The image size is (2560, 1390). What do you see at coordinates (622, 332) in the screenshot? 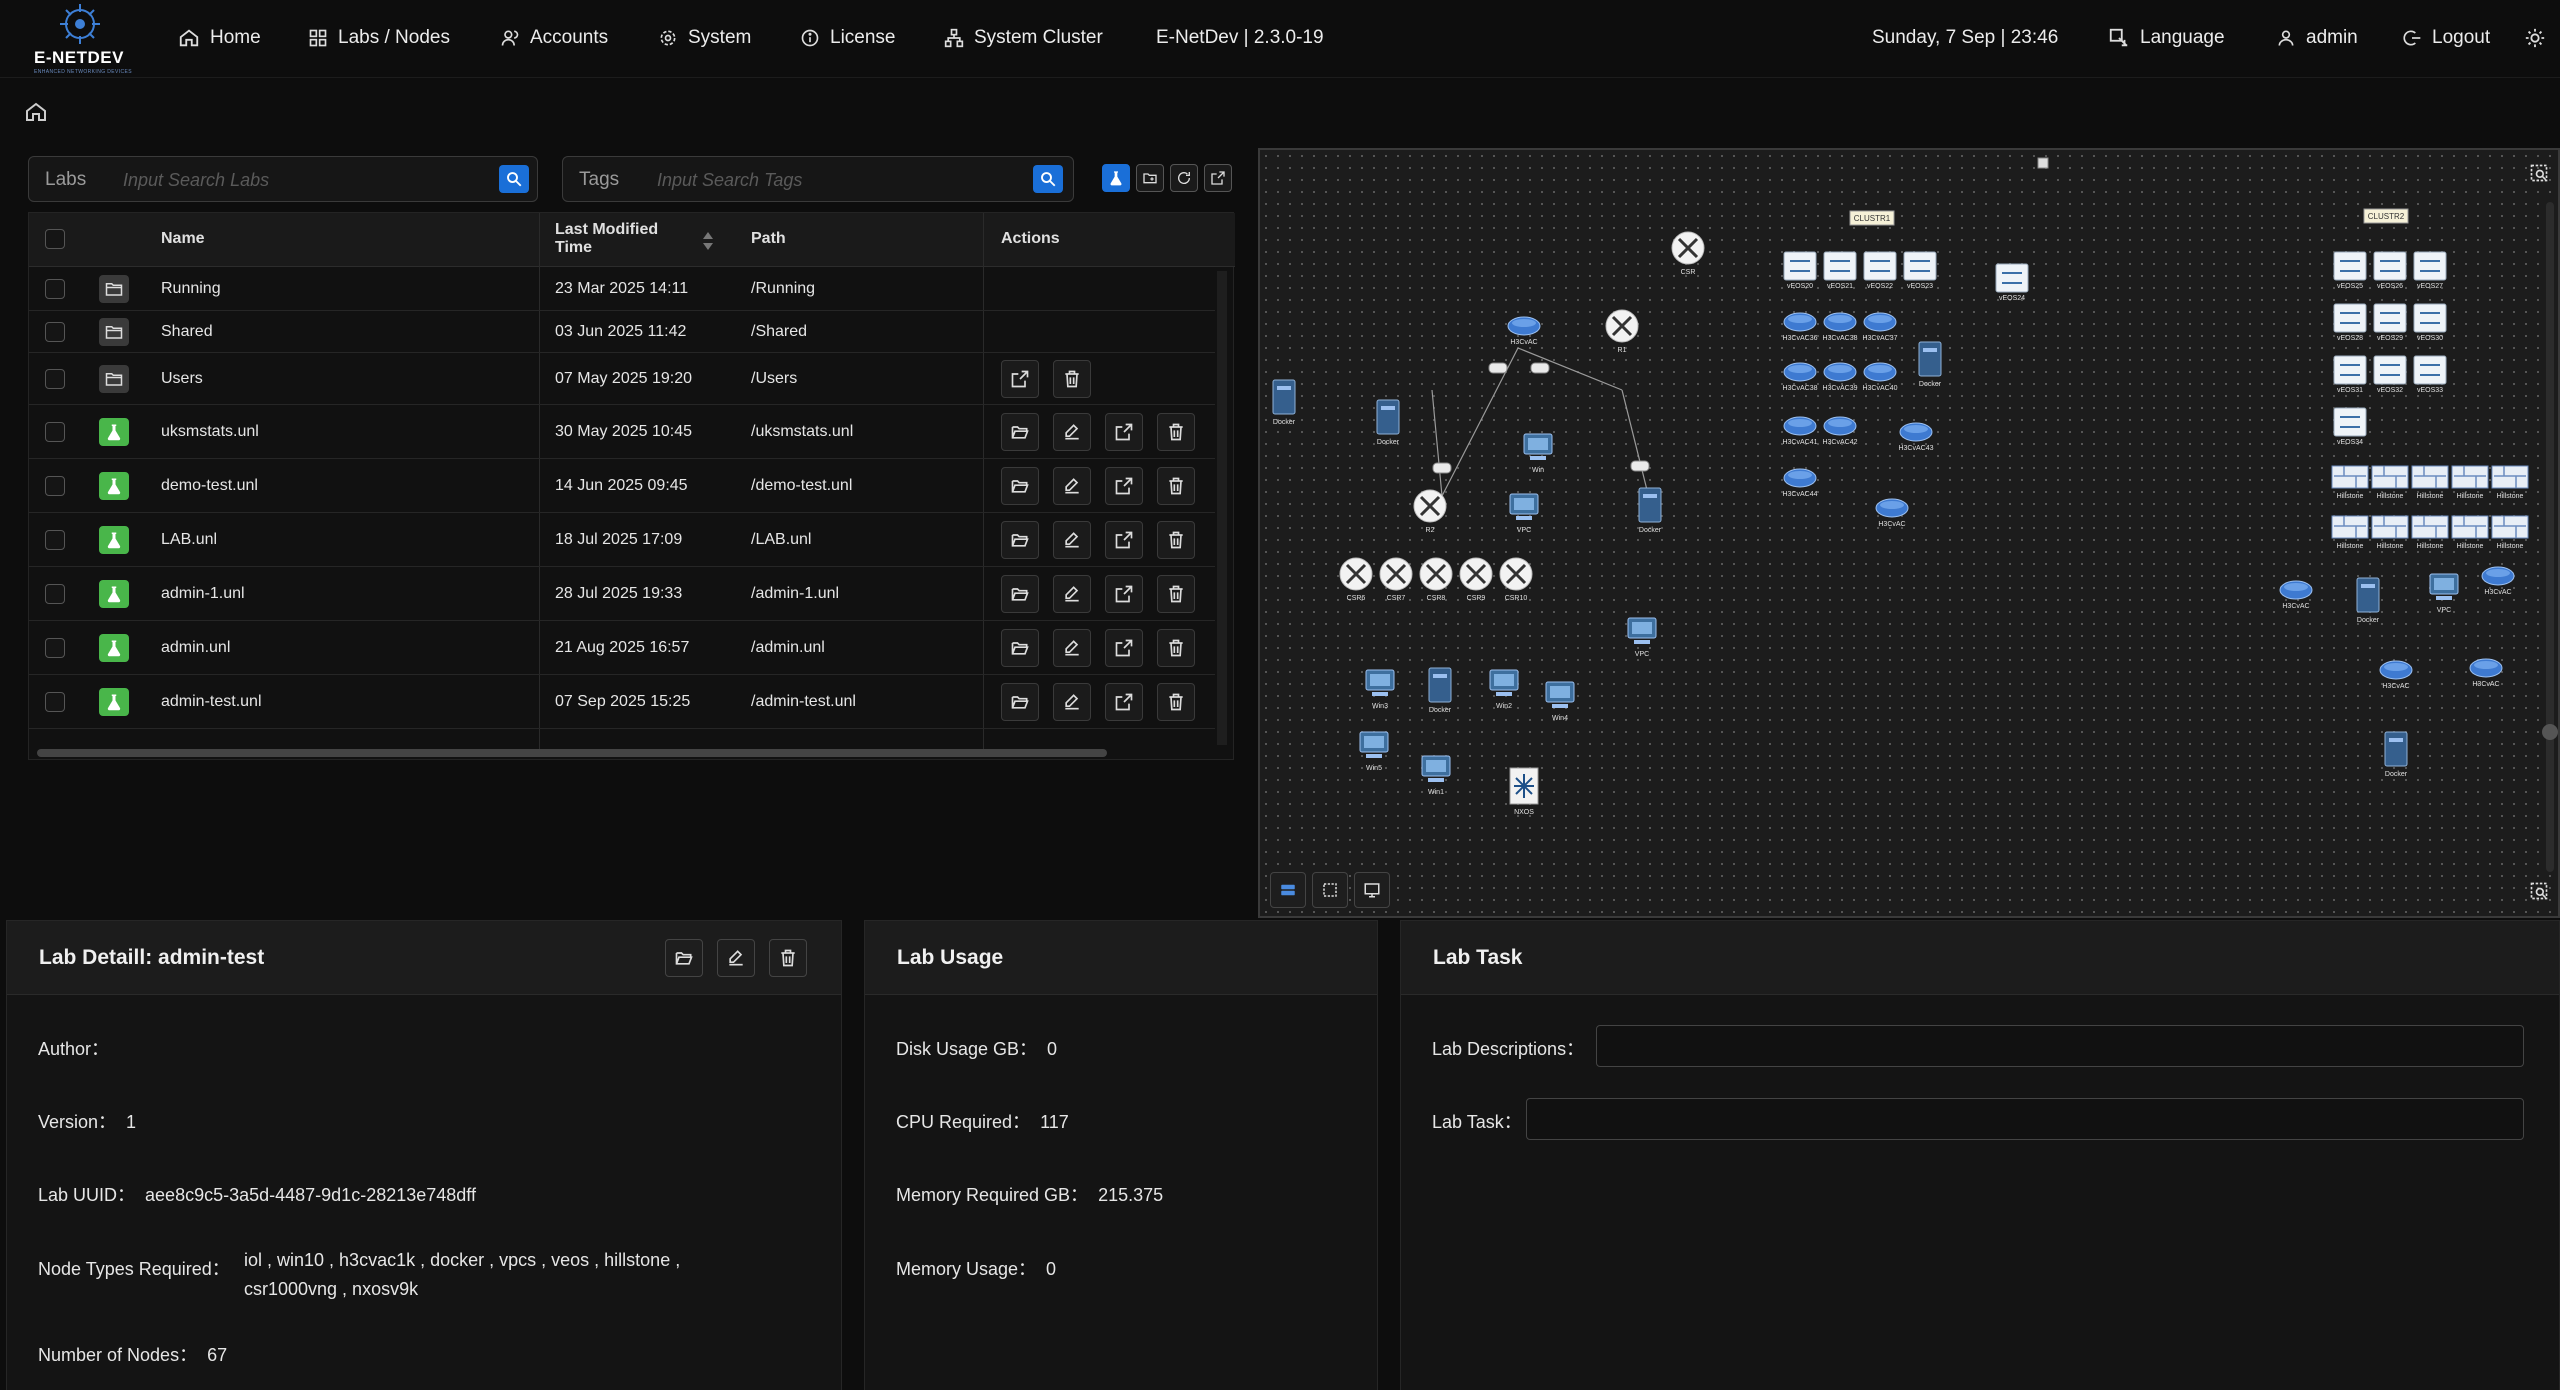
I see `table-row: Shared 03 Jun 2025 11:42/Shared` at bounding box center [622, 332].